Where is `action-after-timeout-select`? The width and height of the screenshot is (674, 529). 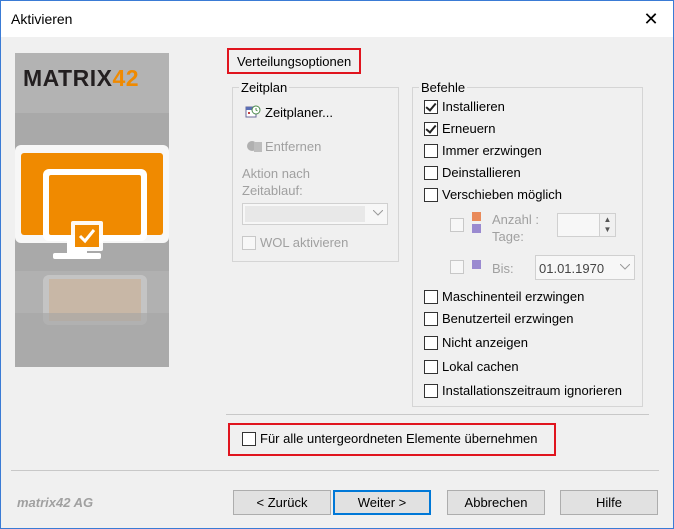
action-after-timeout-select is located at coordinates (315, 214).